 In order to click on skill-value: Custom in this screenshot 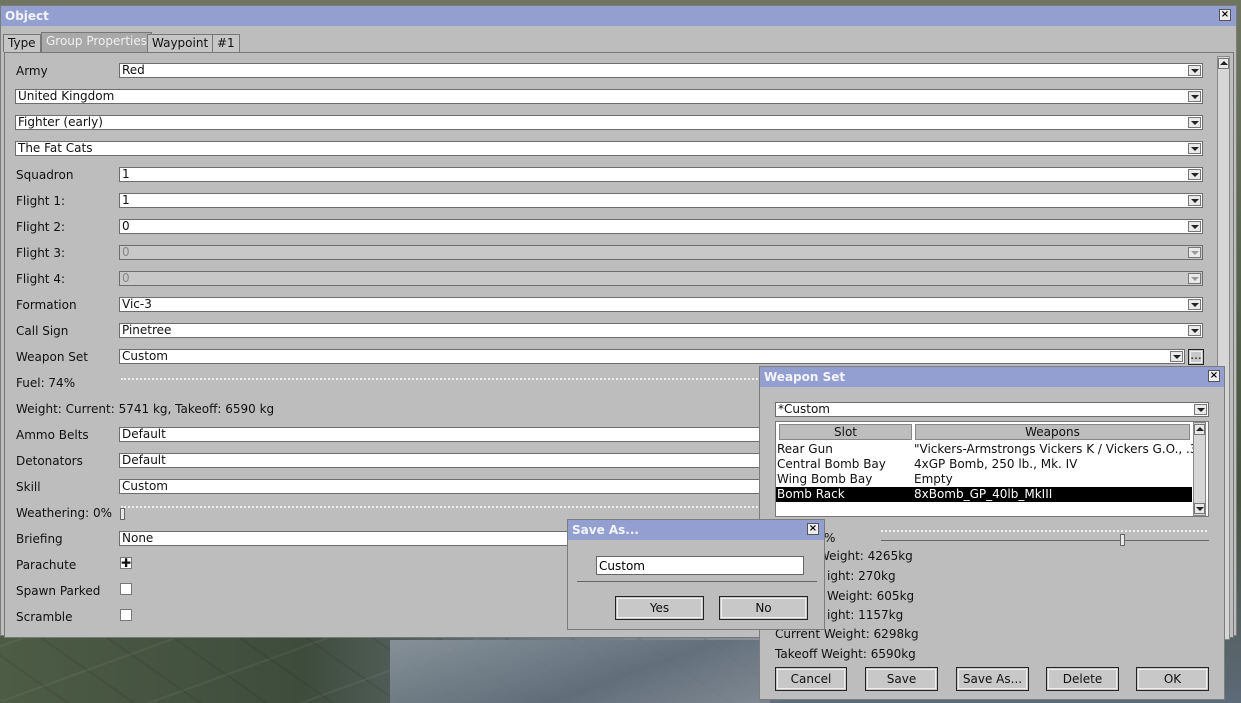, I will do `click(145, 486)`.